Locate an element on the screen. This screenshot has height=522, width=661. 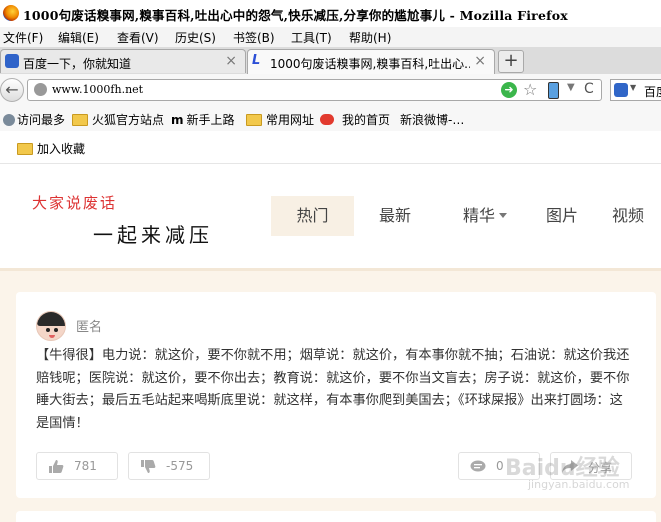
comment-count: 0 is located at coordinates (500, 466).